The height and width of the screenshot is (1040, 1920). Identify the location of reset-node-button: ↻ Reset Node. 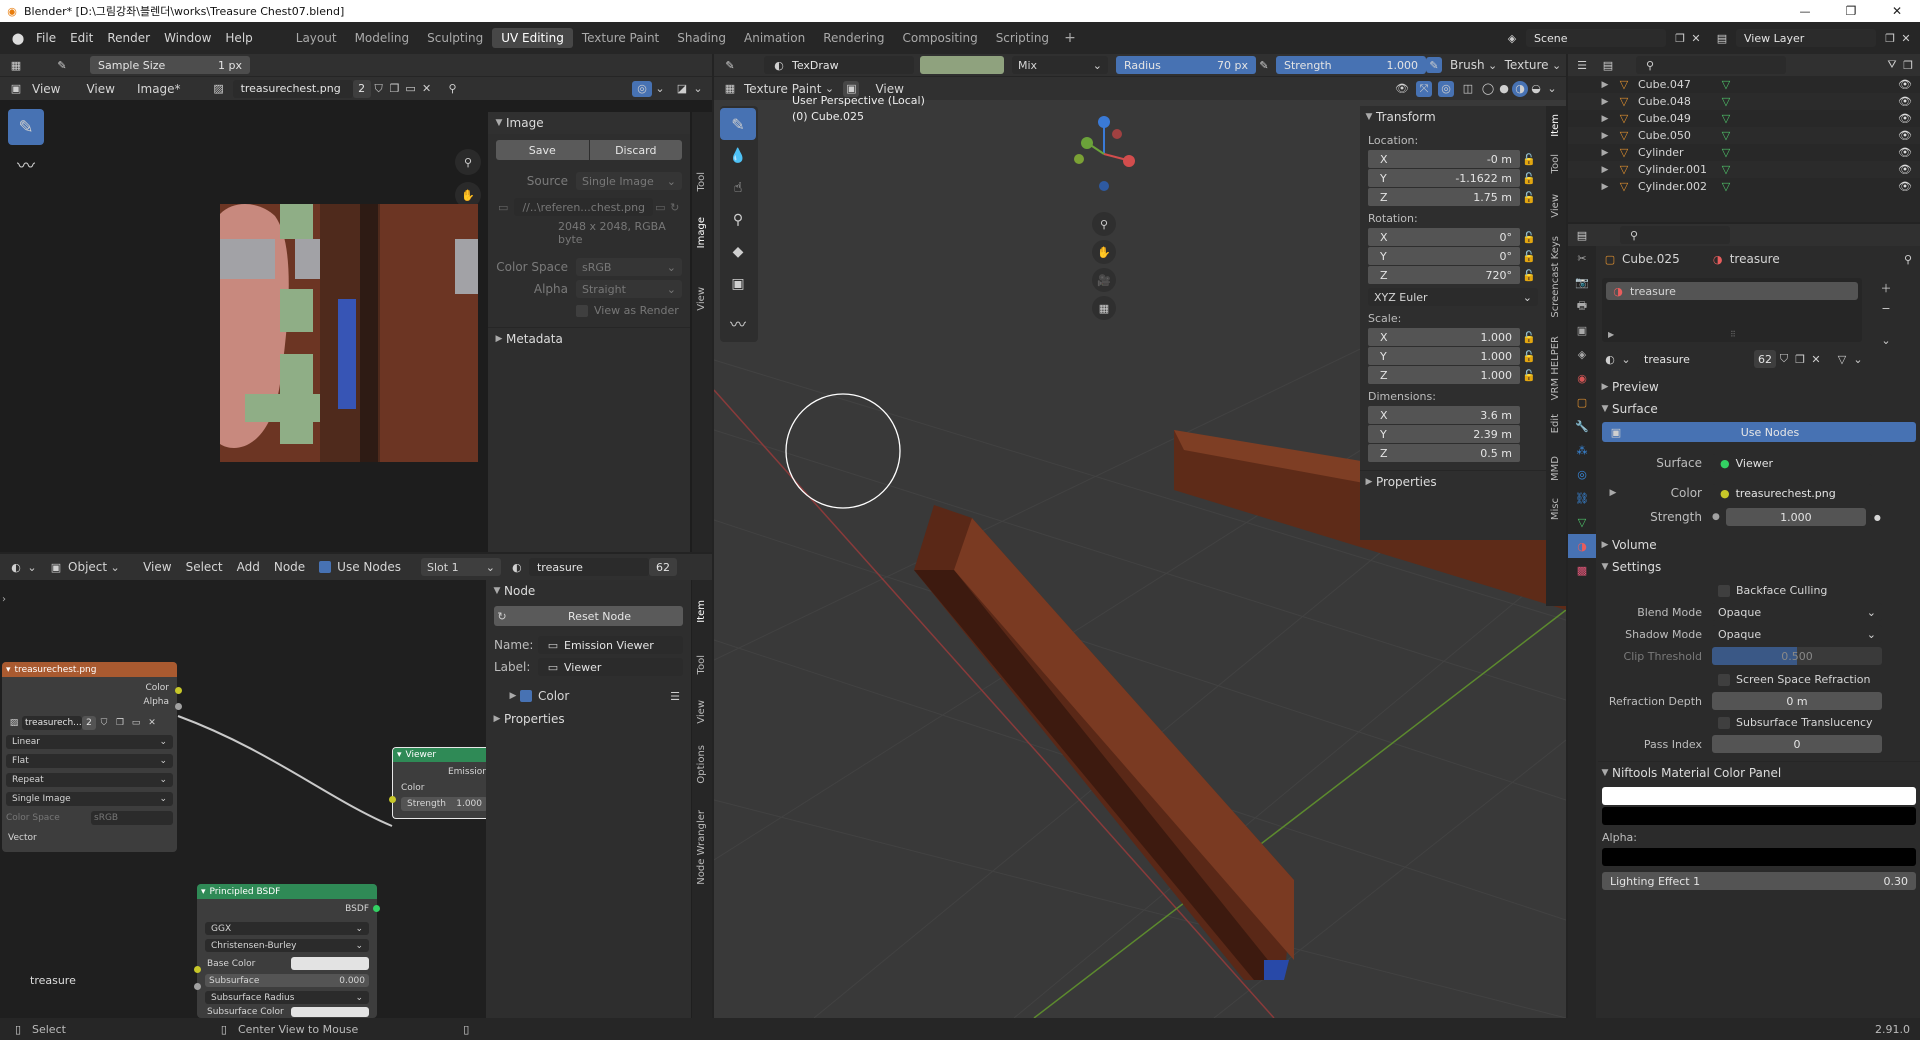
(588, 616).